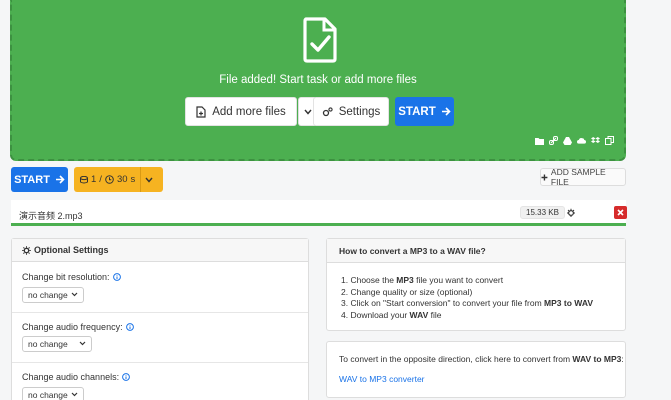 The width and height of the screenshot is (671, 400). Describe the element at coordinates (48, 295) in the screenshot. I see `bit-resolution-value: no change` at that location.